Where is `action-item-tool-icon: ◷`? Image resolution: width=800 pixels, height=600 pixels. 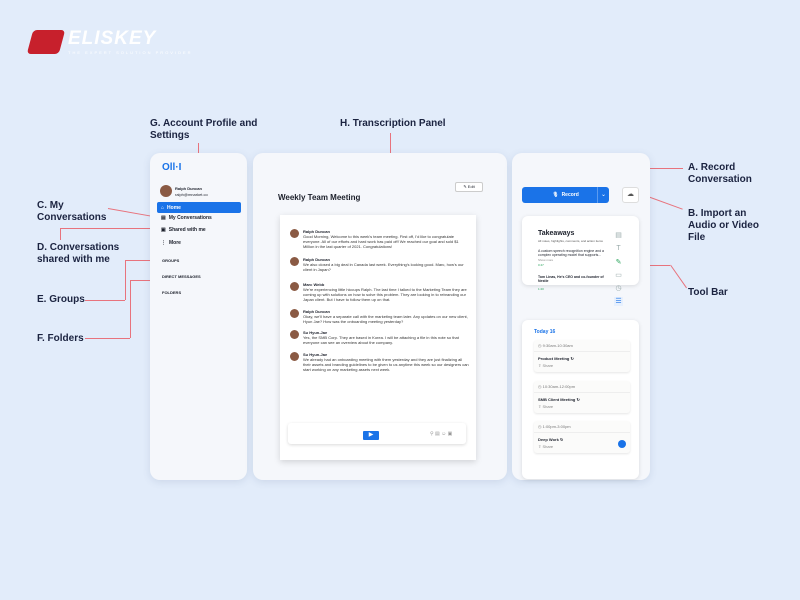
action-item-tool-icon: ◷ is located at coordinates (618, 288).